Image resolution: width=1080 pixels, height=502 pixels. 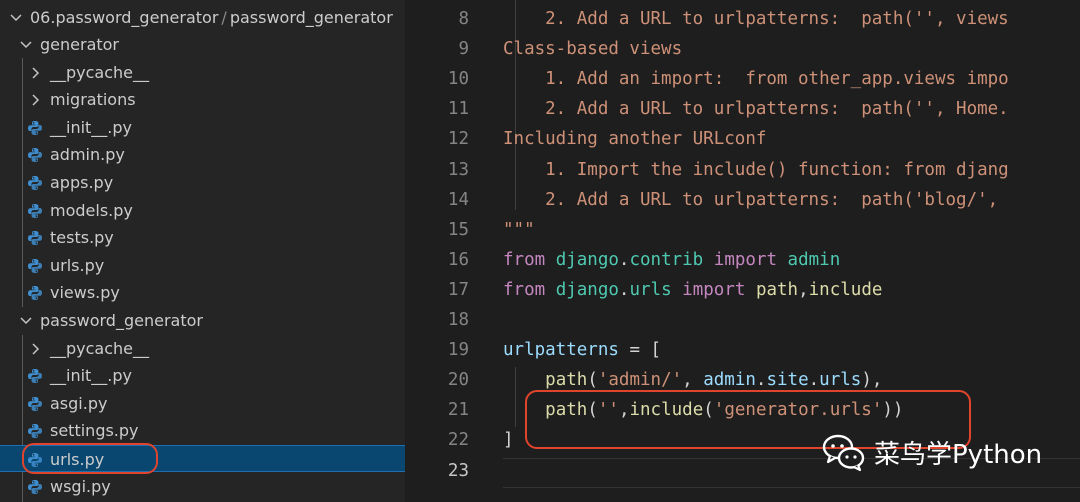 What do you see at coordinates (458, 199) in the screenshot?
I see `line-number: 14` at bounding box center [458, 199].